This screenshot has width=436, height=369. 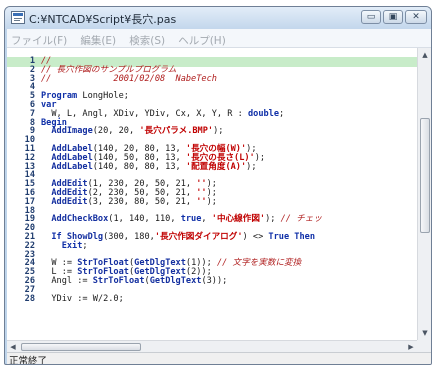 What do you see at coordinates (425, 175) in the screenshot?
I see `vertical-scroll-thumb` at bounding box center [425, 175].